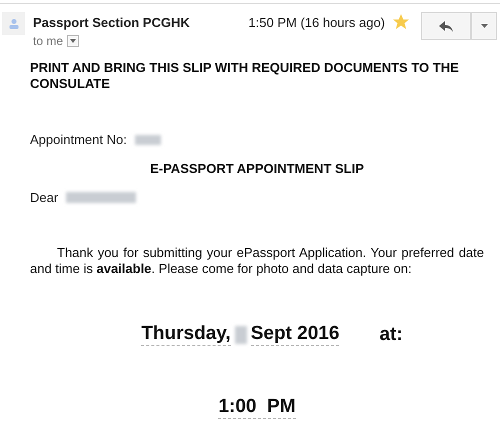 Image resolution: width=500 pixels, height=439 pixels. I want to click on details-dropdown, so click(73, 41).